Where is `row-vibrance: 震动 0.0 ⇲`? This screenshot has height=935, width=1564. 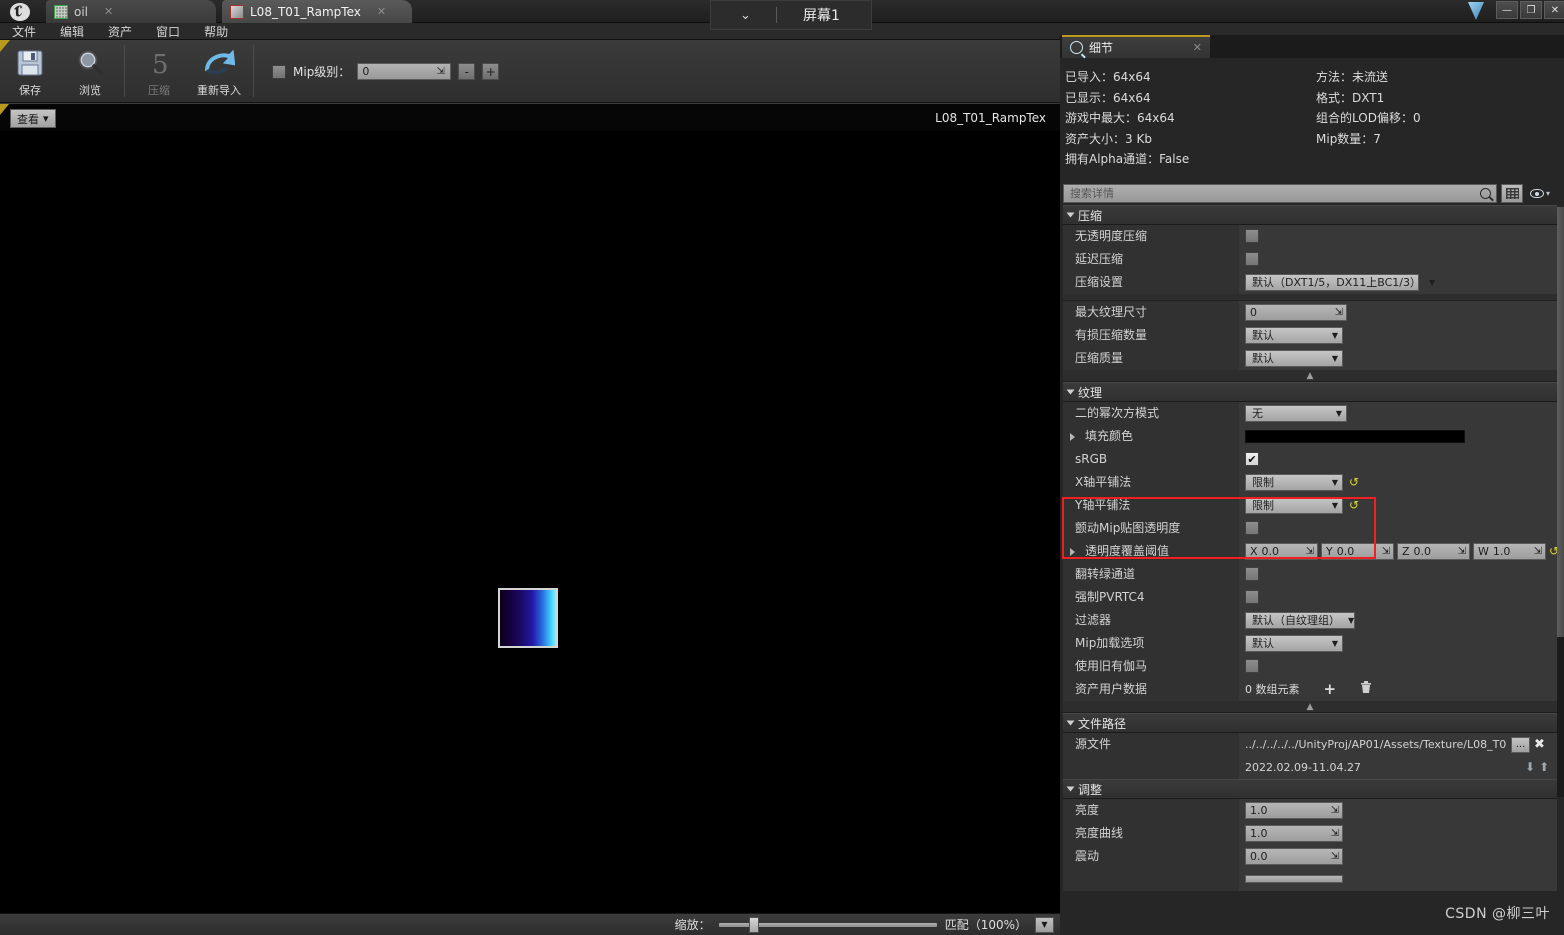
row-vibrance: 震动 0.0 ⇲ is located at coordinates (1310, 856).